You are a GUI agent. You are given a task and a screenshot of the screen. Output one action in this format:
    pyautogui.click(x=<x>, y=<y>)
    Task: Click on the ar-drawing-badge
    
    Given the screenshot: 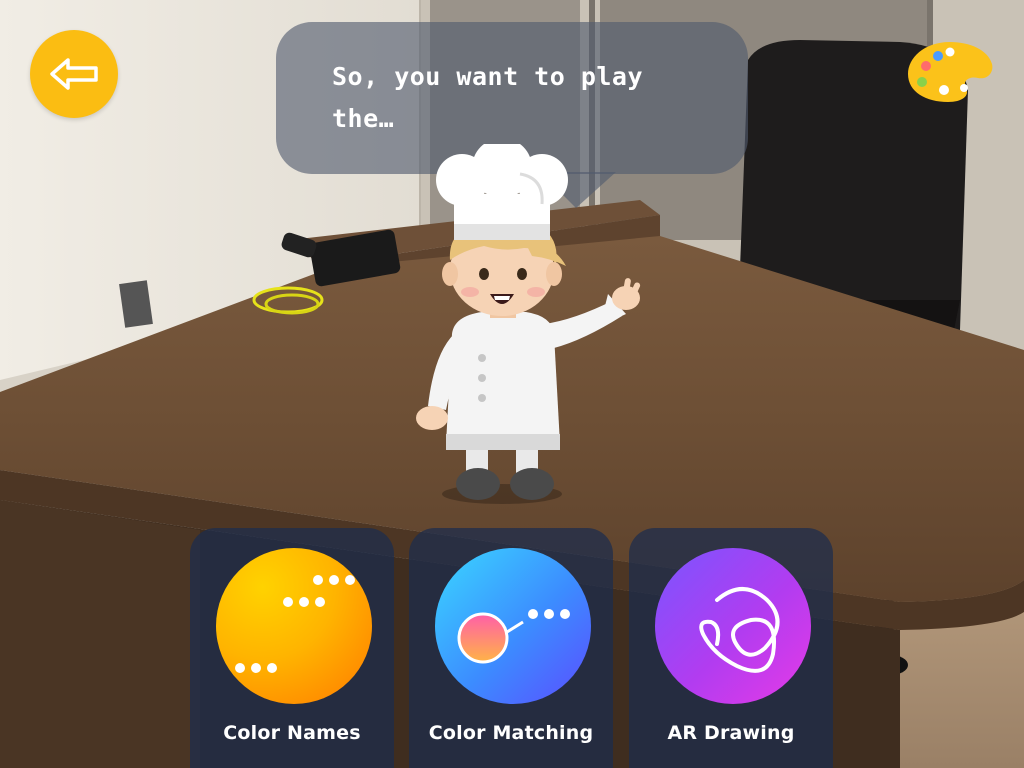 What is the action you would take?
    pyautogui.click(x=733, y=626)
    